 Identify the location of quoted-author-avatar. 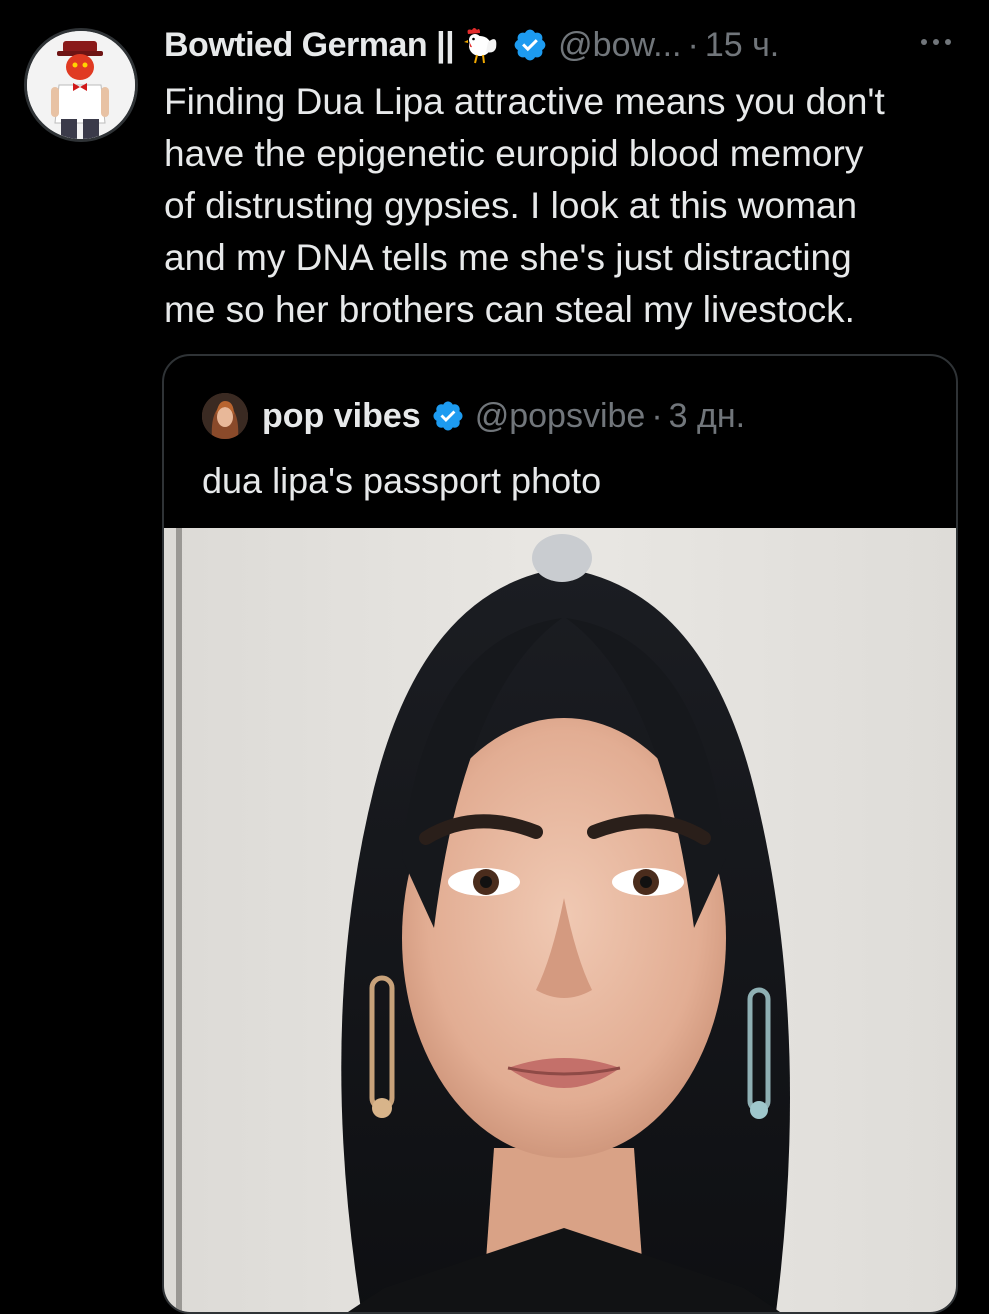
(225, 416).